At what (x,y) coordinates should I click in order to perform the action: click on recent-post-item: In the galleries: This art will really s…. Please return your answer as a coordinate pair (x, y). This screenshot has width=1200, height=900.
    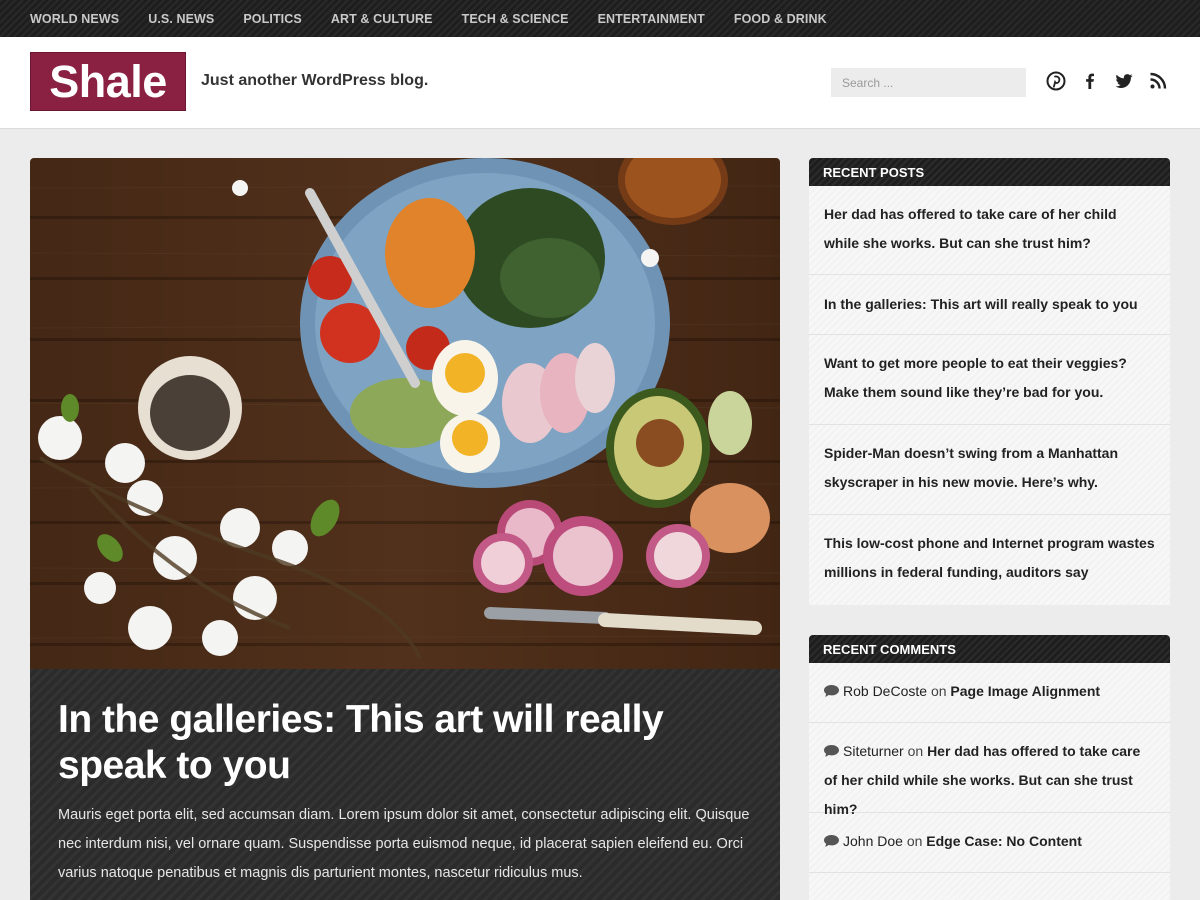
    Looking at the image, I should click on (989, 305).